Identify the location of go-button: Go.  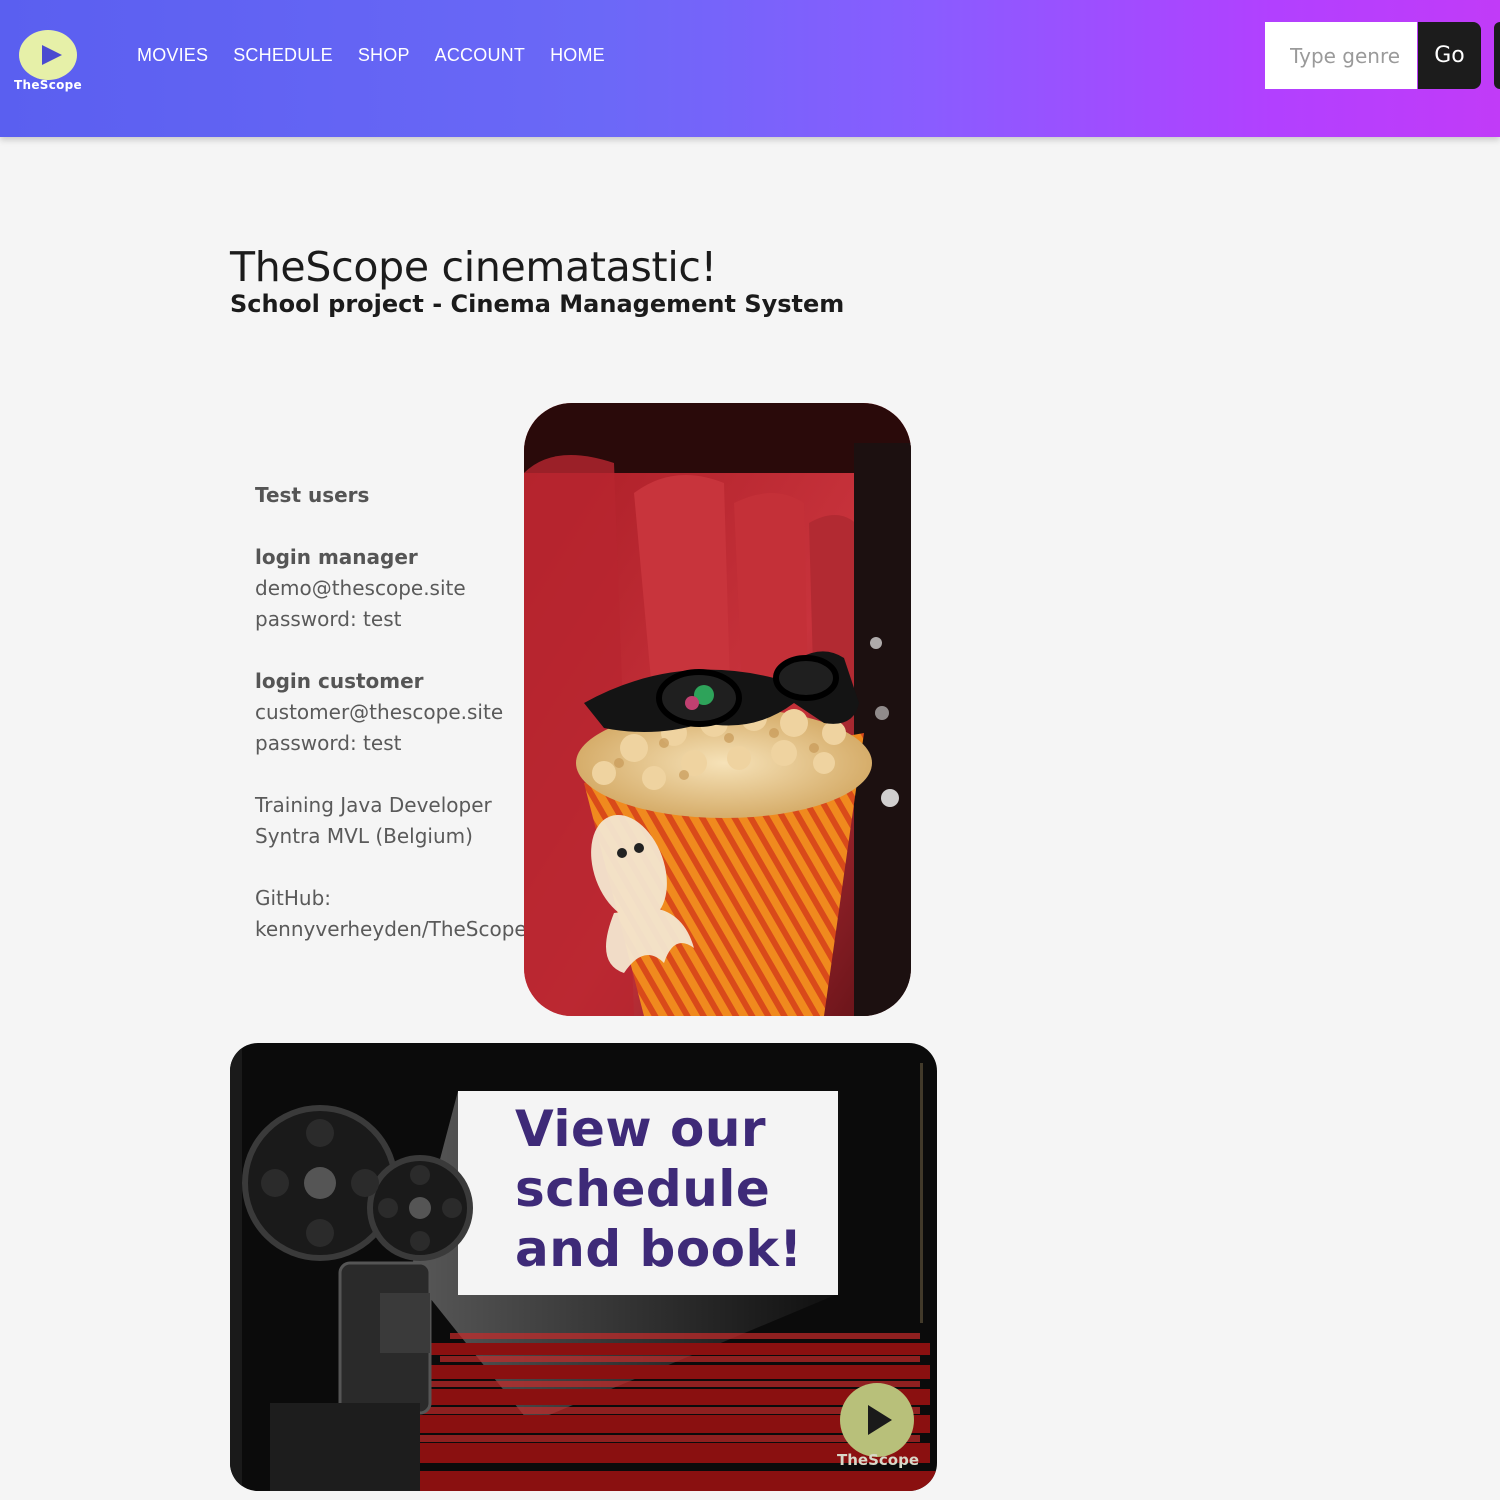
(1449, 55).